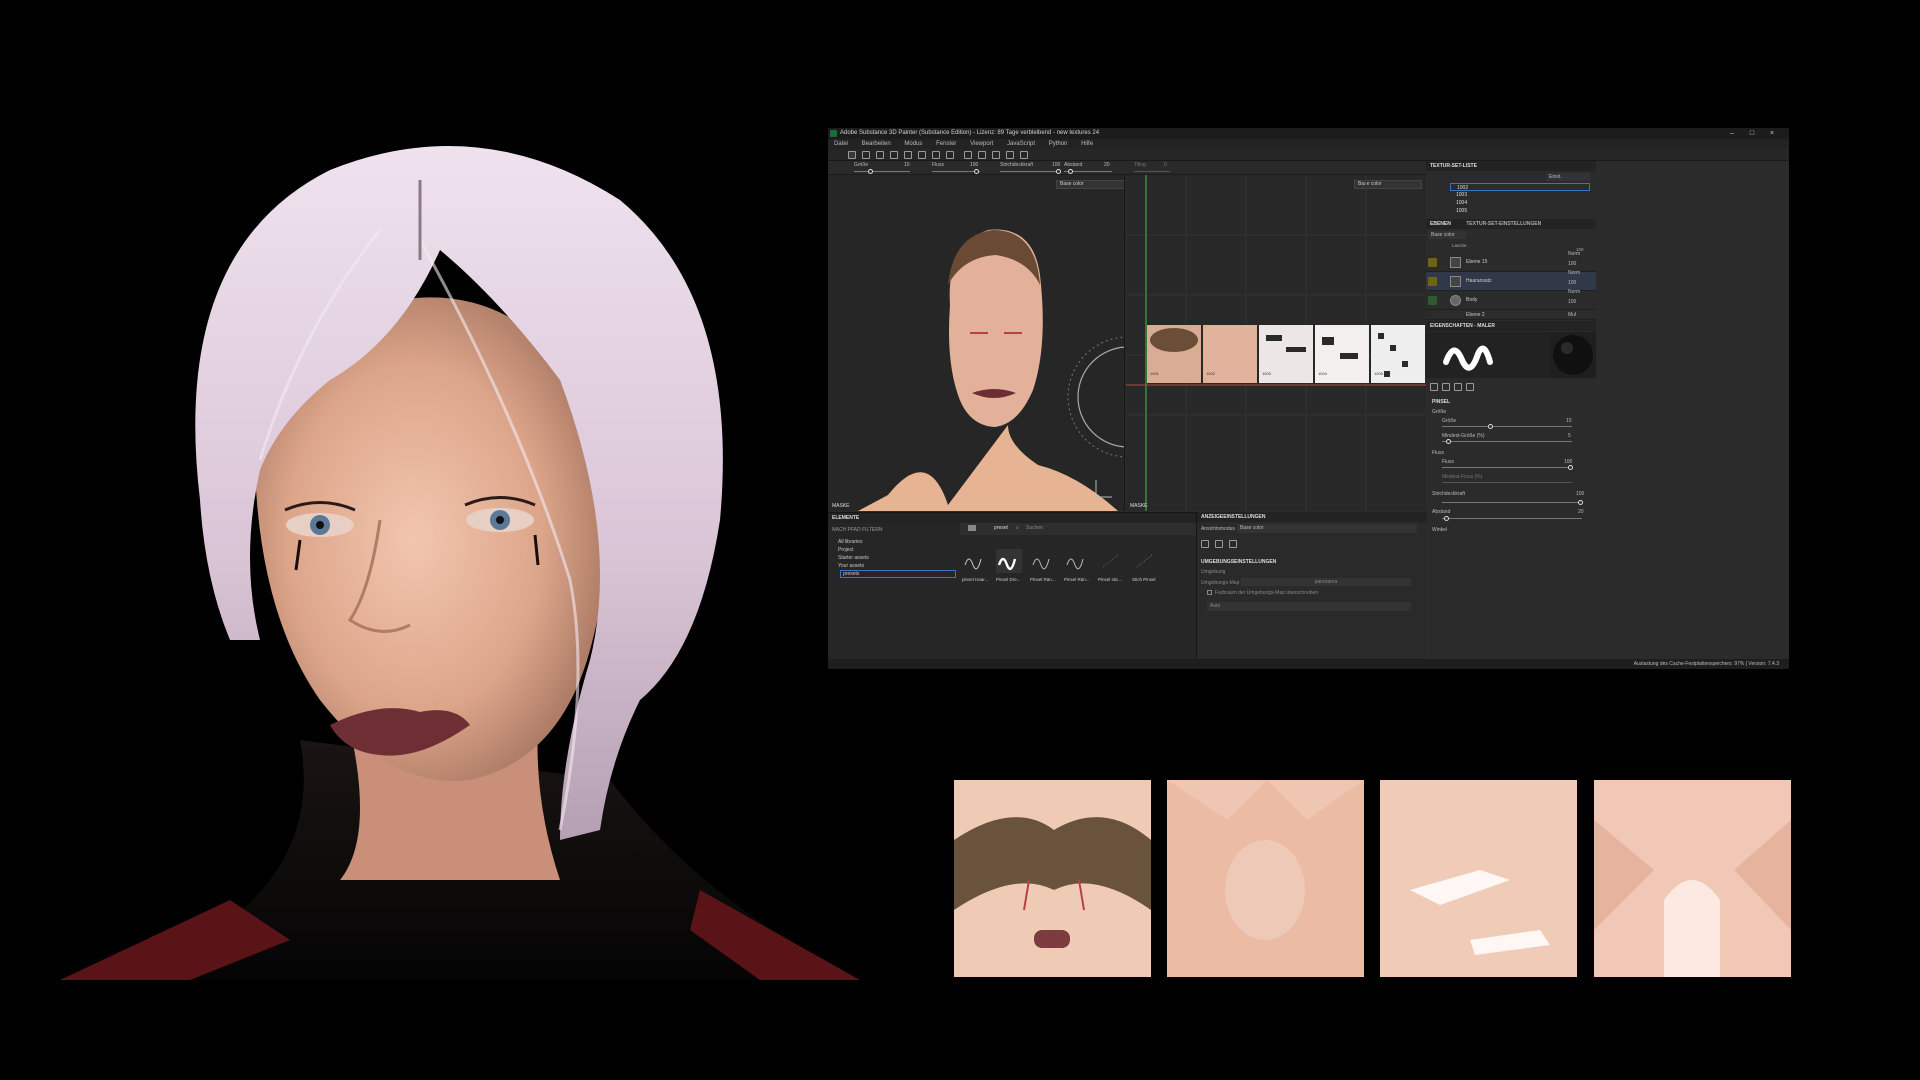 This screenshot has height=1080, width=1920. Describe the element at coordinates (946, 144) in the screenshot. I see `menu-fenster: Fenster` at that location.